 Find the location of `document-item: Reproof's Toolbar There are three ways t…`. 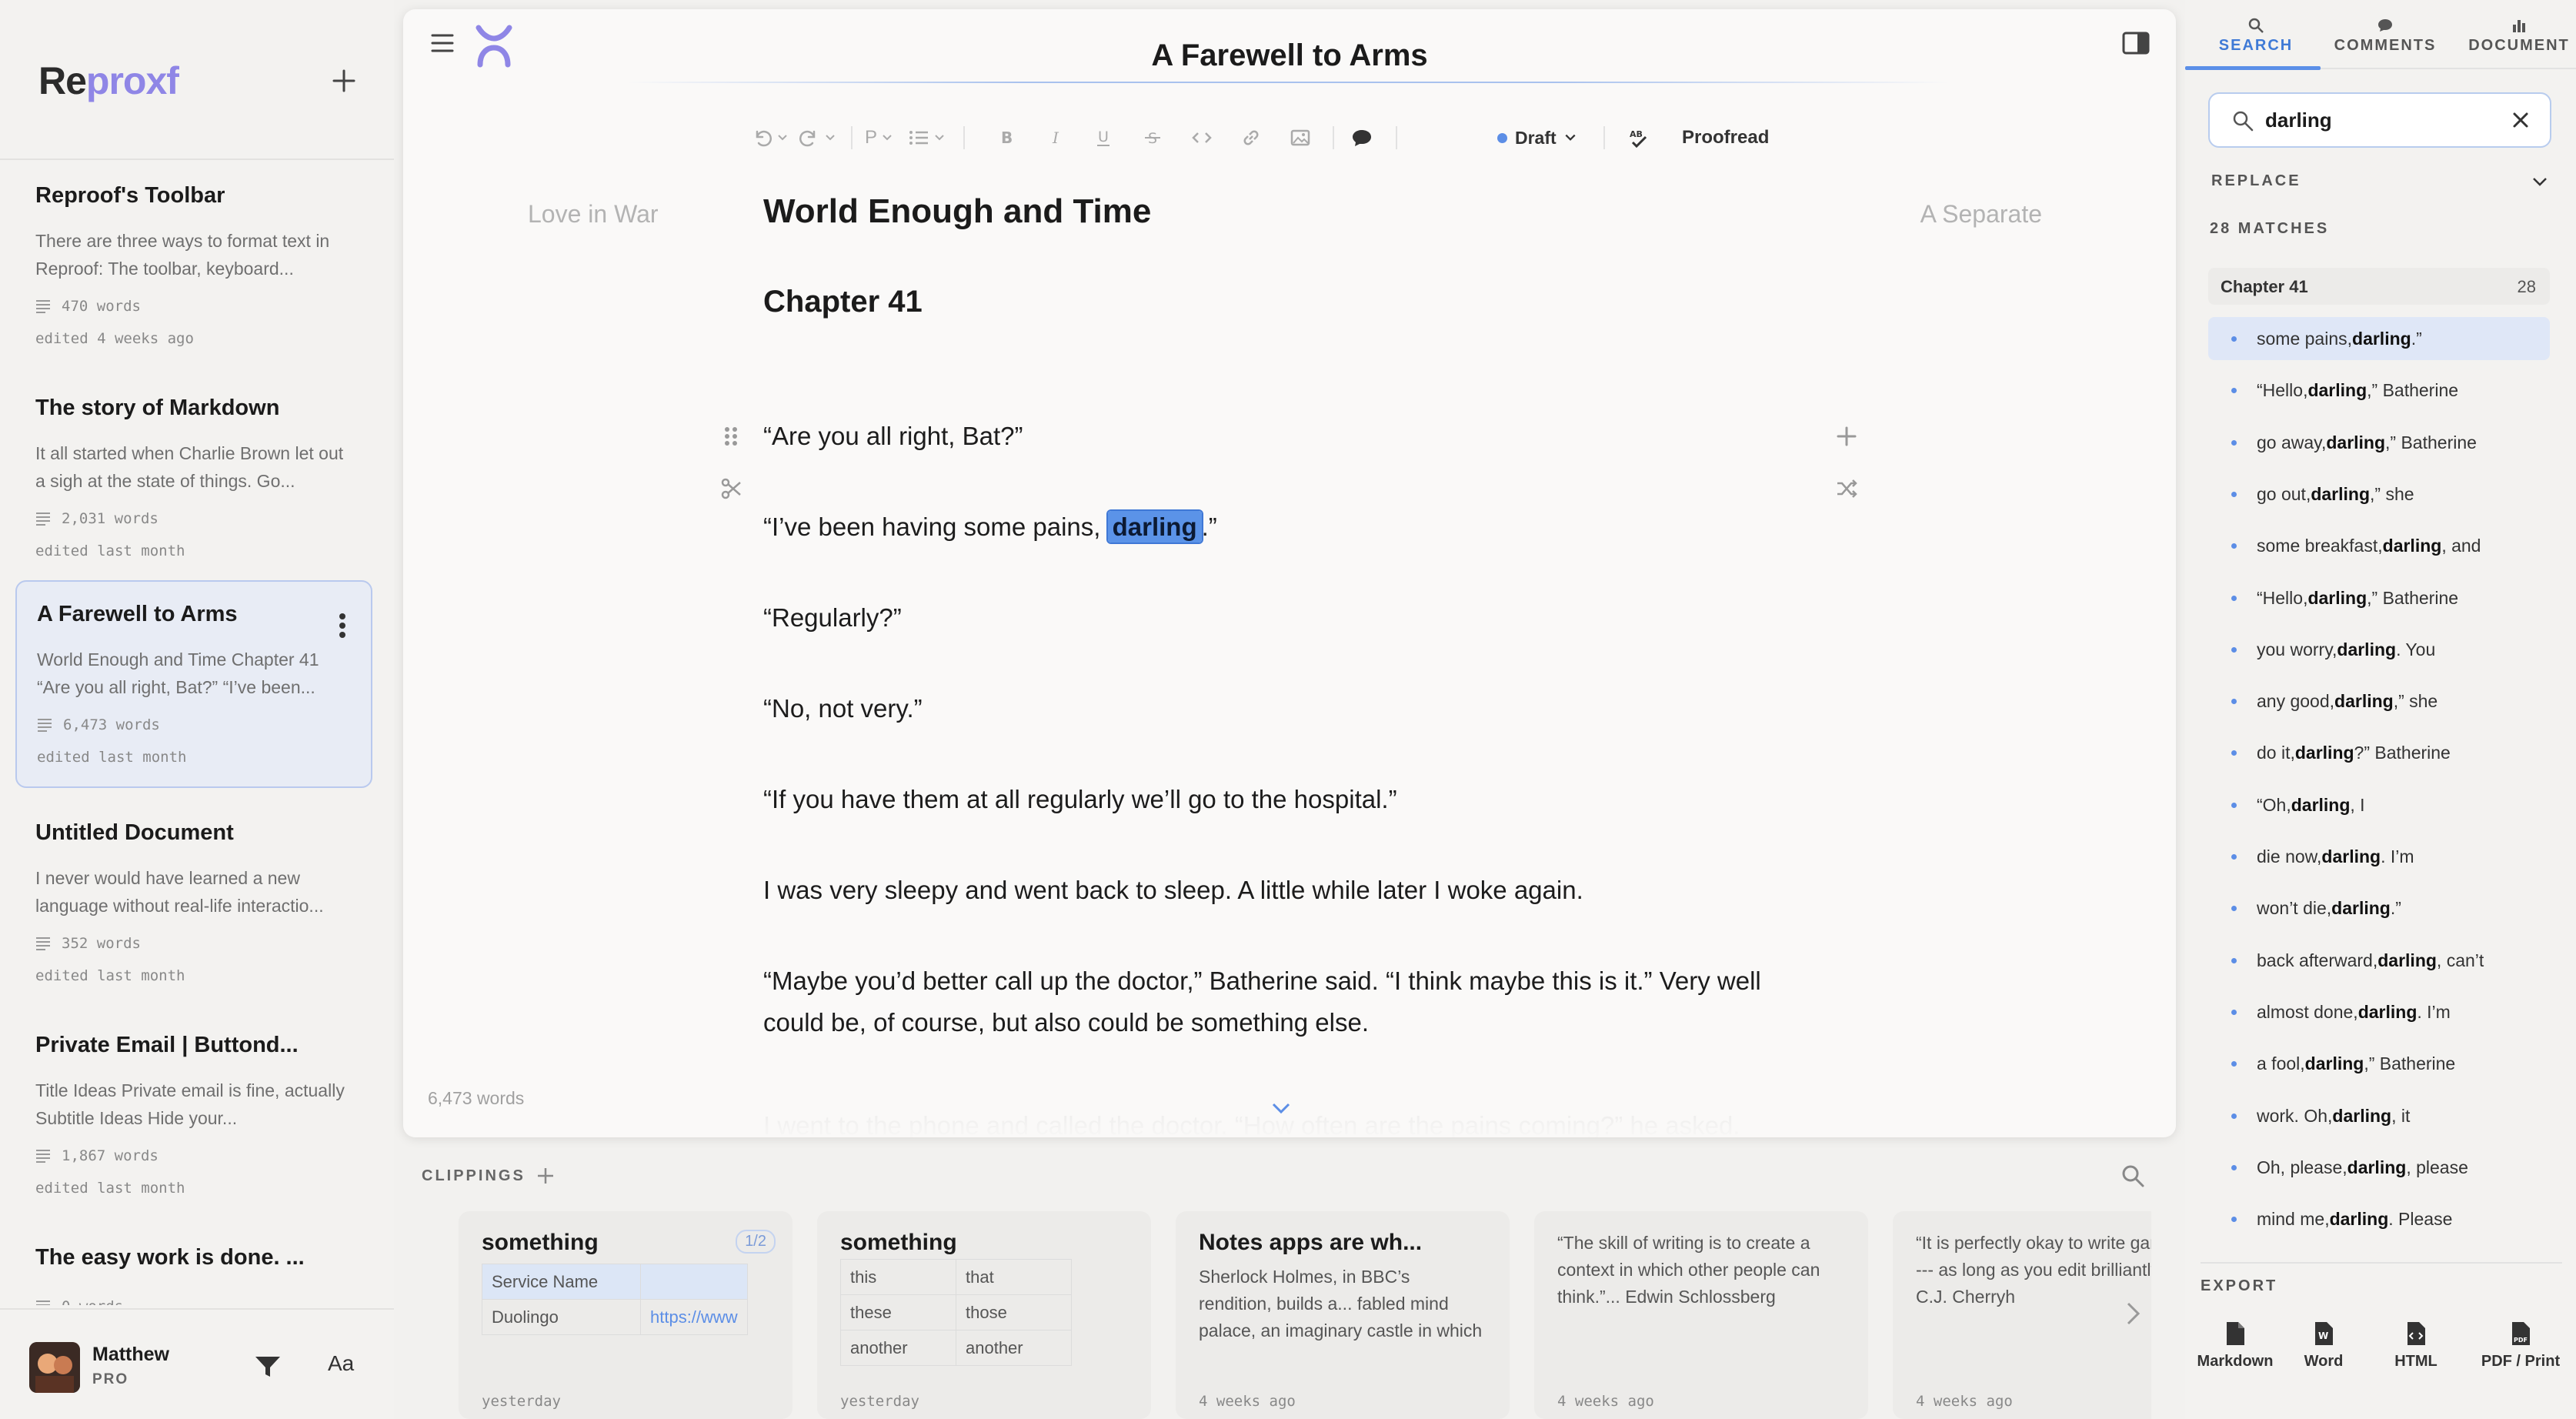

document-item: Reproof's Toolbar There are three ways t… is located at coordinates (193, 267).